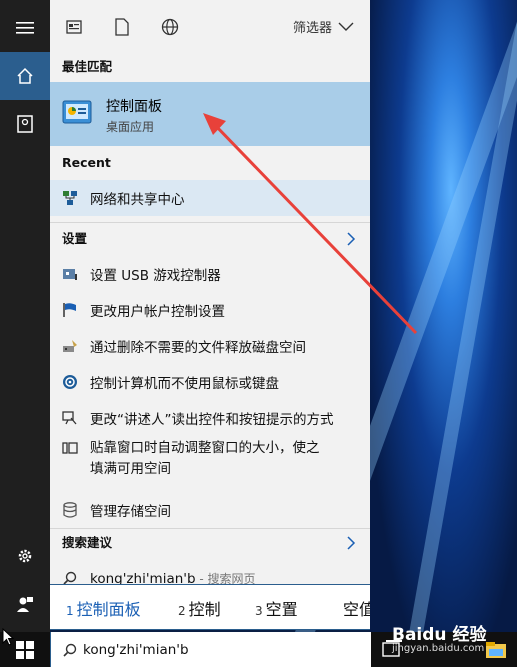  Describe the element at coordinates (130, 469) in the screenshot. I see `settings-item-label-line2: 填满可用空间` at that location.